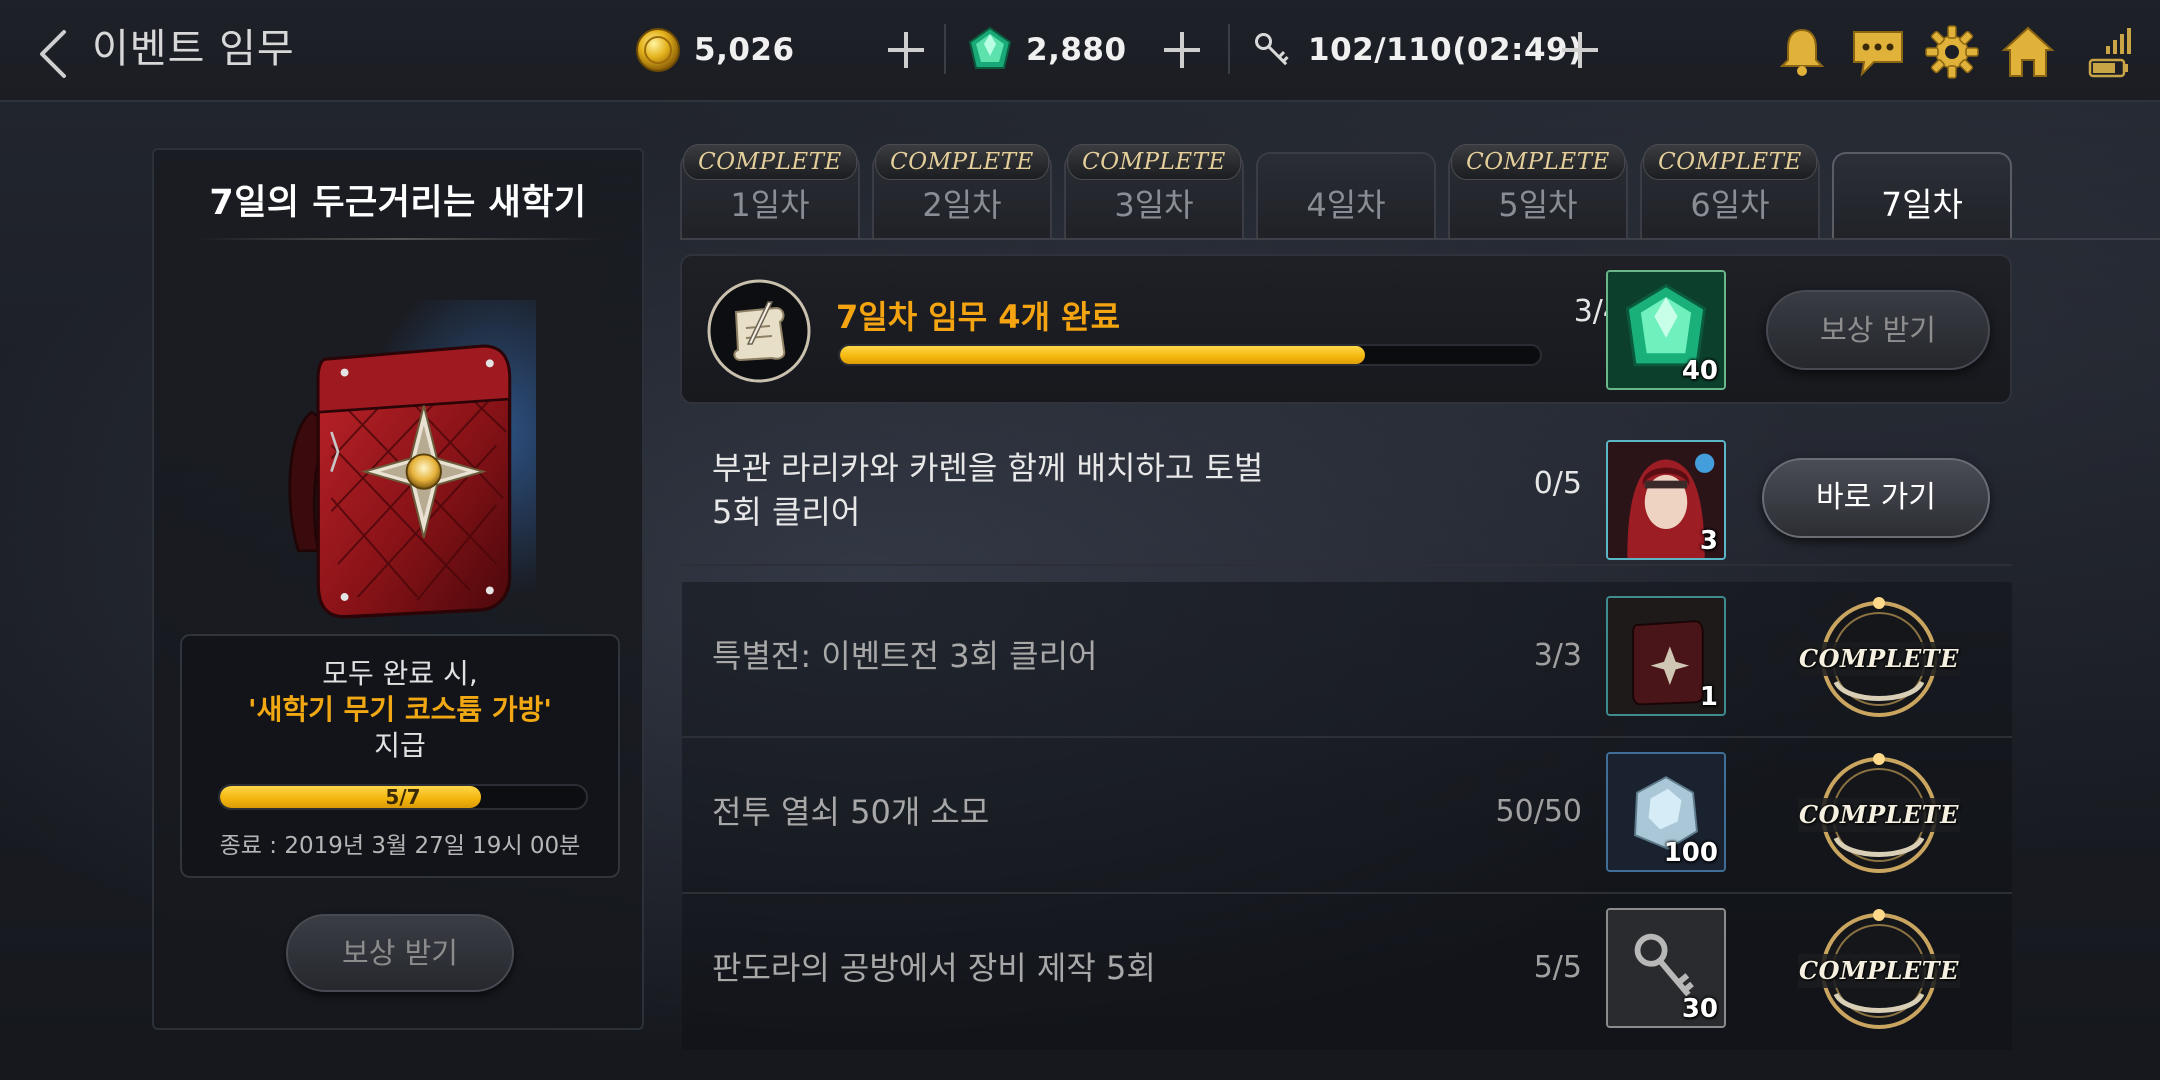 The height and width of the screenshot is (1080, 2160). I want to click on tab-label: 4일차, so click(1346, 205).